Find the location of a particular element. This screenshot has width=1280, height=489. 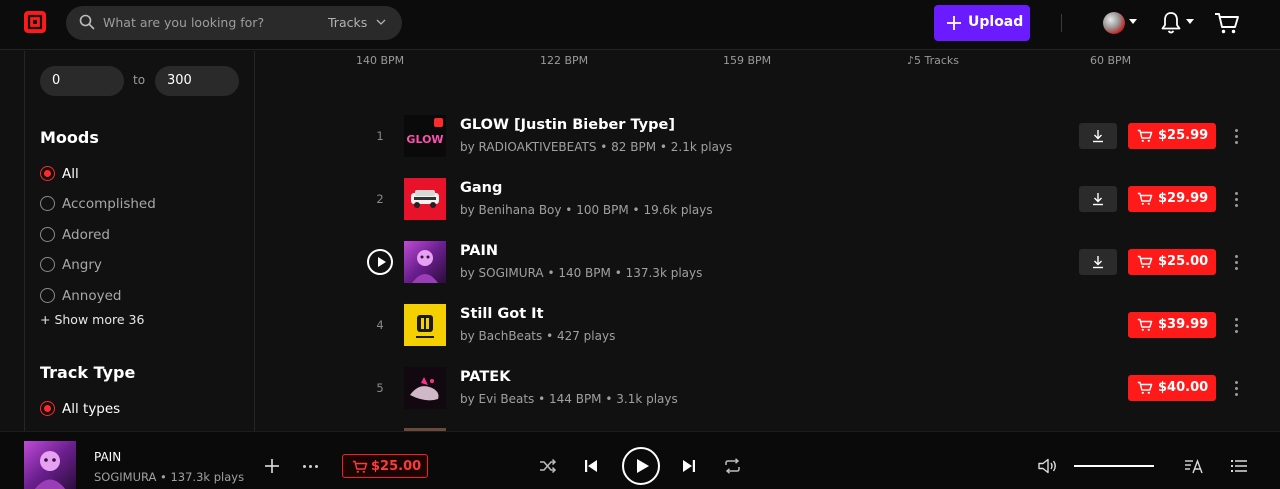

bpm-max-input: 300 is located at coordinates (197, 81).